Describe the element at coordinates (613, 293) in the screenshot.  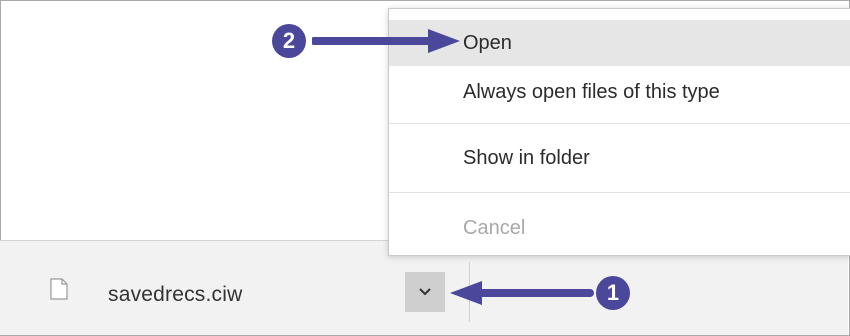
I see `step-1-badge: 1` at that location.